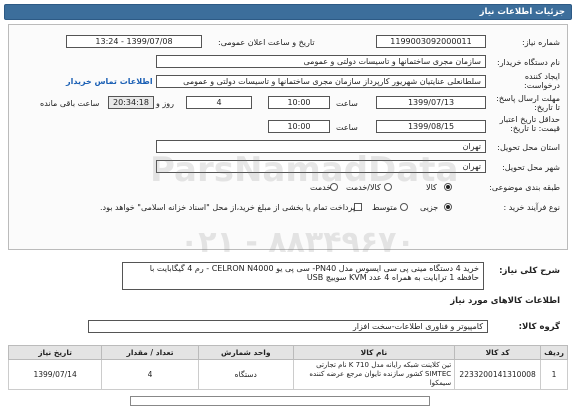 The height and width of the screenshot is (407, 576). I want to click on creator-label: ایجاد کننده درخواست:, so click(542, 81).